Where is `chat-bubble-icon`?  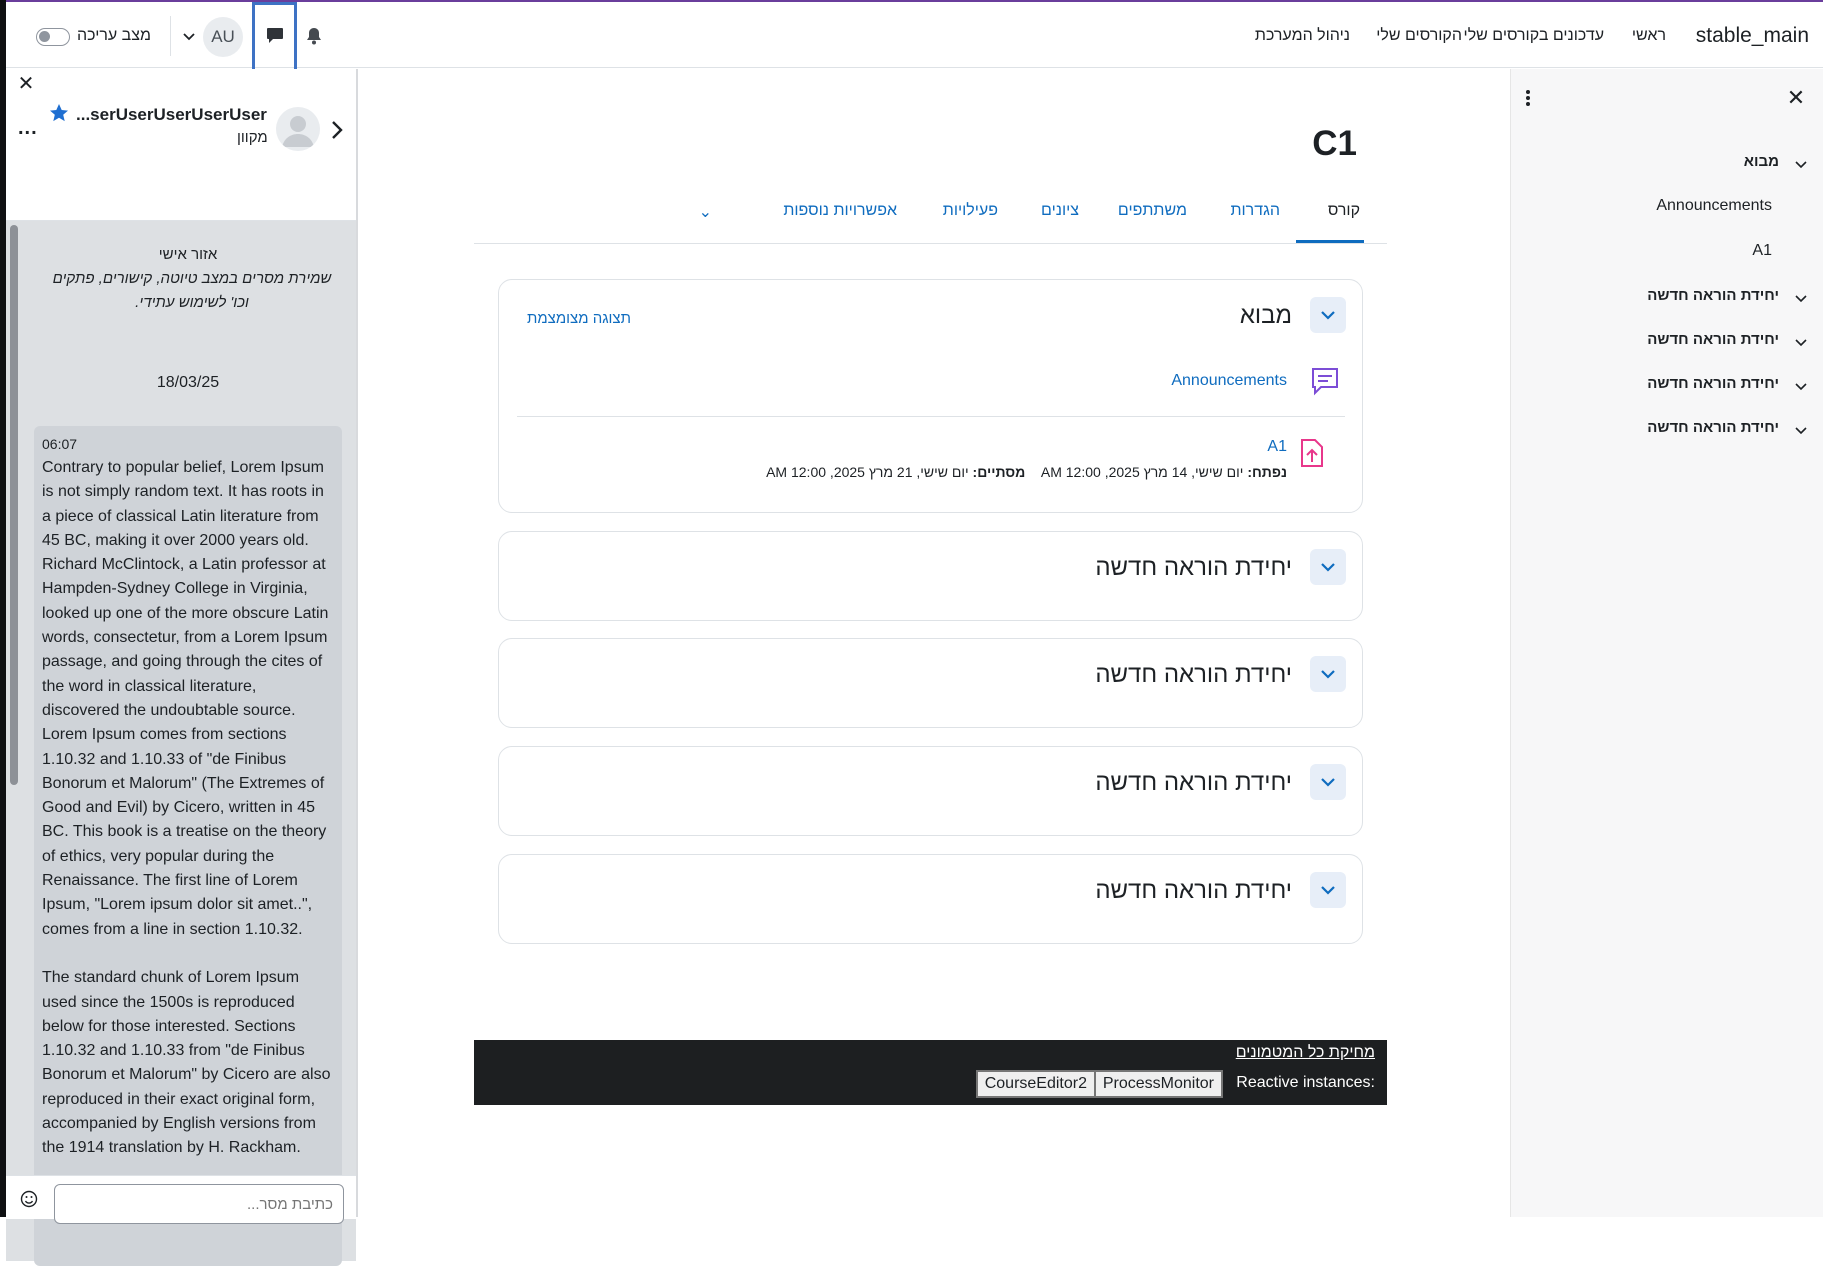
chat-bubble-icon is located at coordinates (275, 37).